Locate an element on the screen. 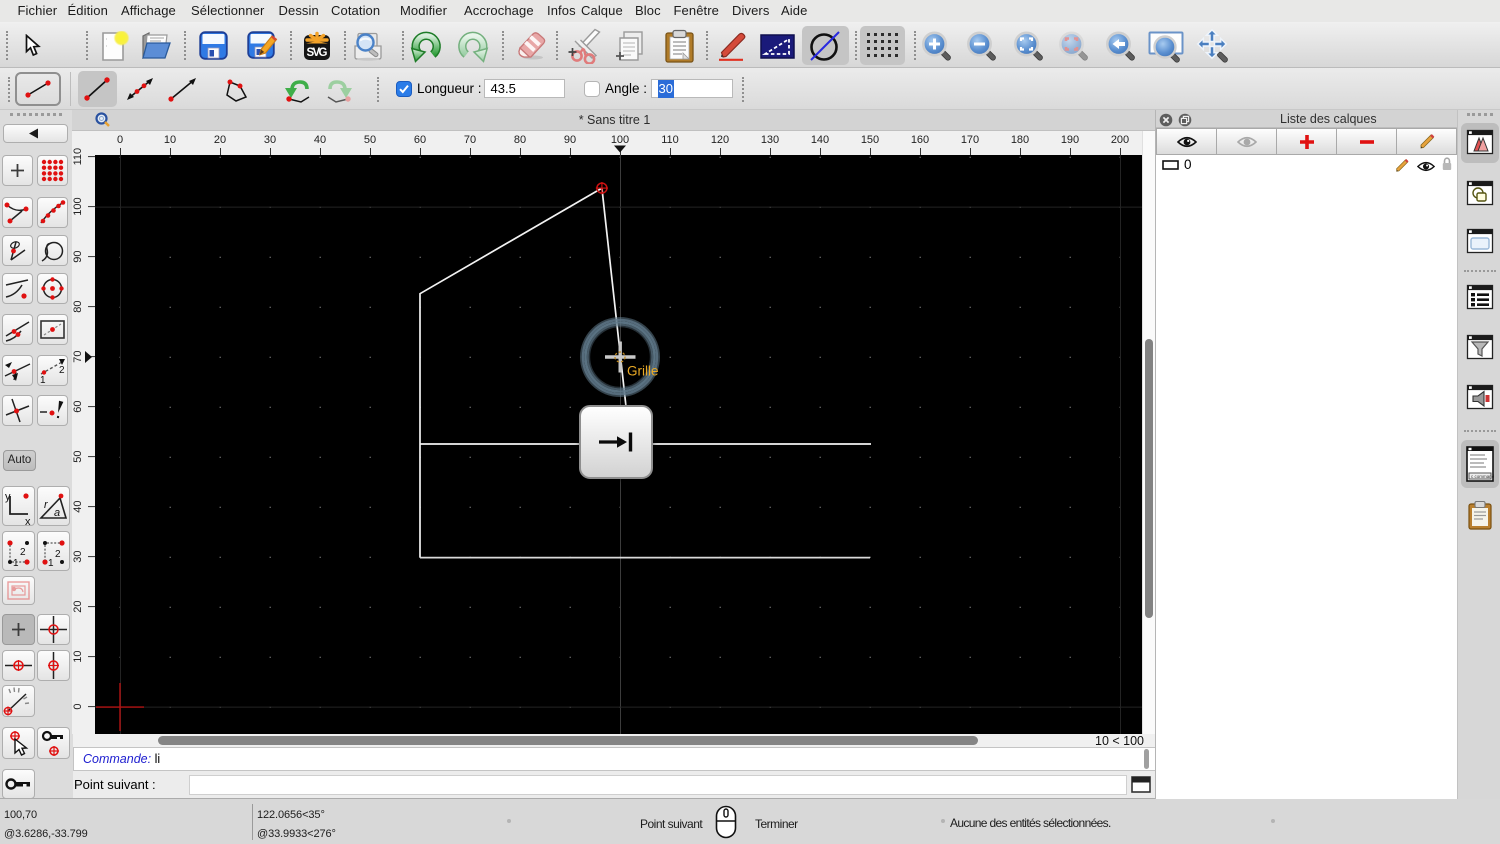 This screenshot has height=844, width=1500. svg-text: 170 is located at coordinates (970, 140).